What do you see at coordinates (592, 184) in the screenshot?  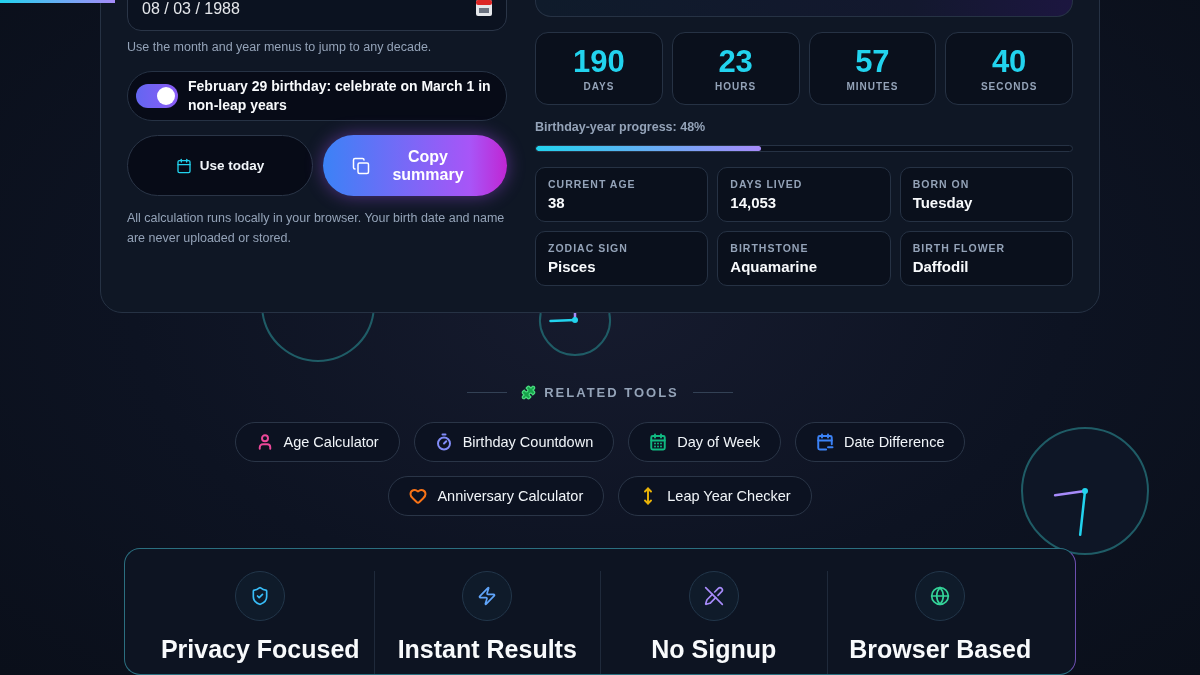 I see `fact-label: CURRENT AGE` at bounding box center [592, 184].